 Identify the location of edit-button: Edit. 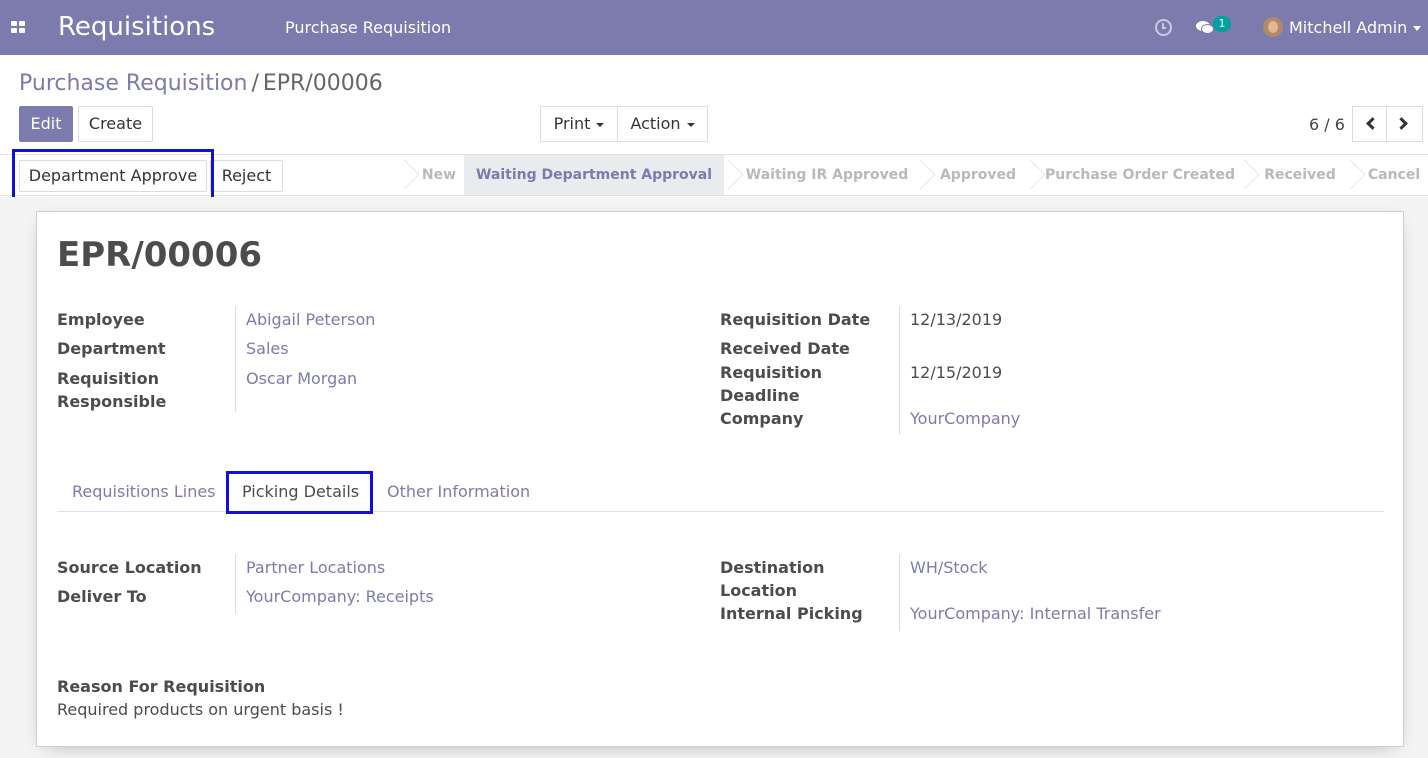
(46, 124).